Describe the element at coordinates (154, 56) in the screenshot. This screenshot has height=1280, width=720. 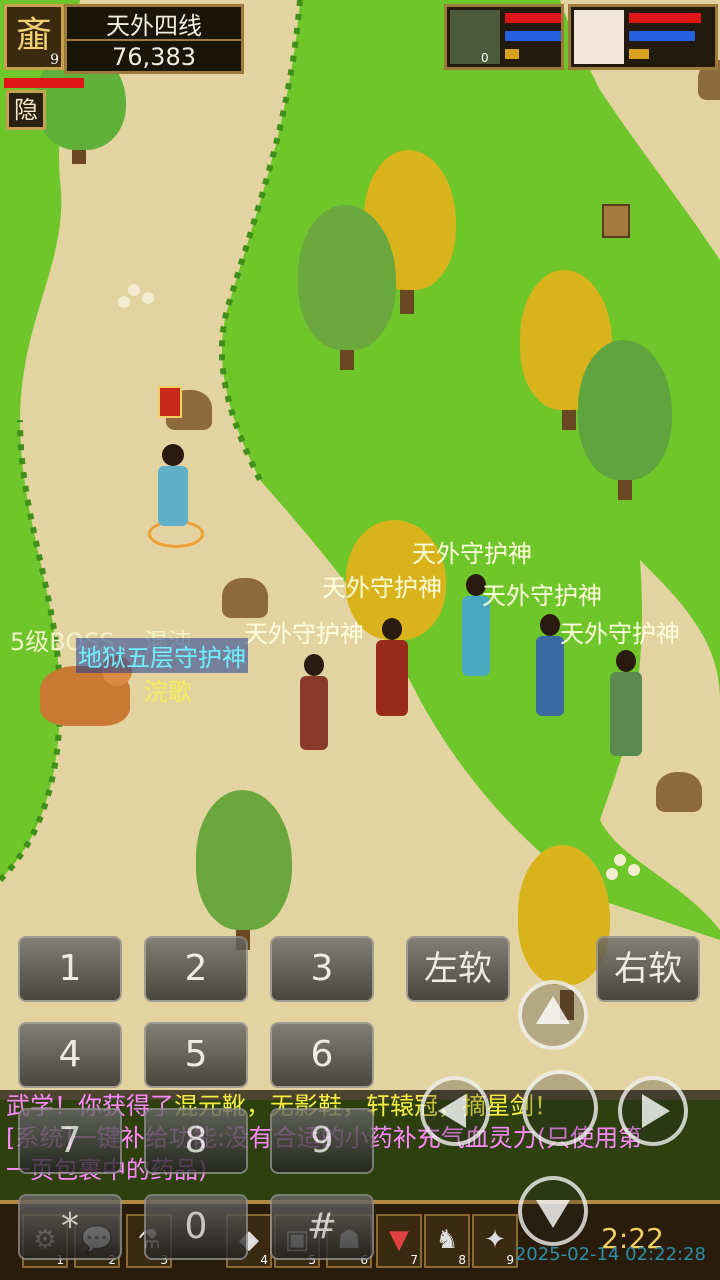
I see `gold-amount: 76,383` at that location.